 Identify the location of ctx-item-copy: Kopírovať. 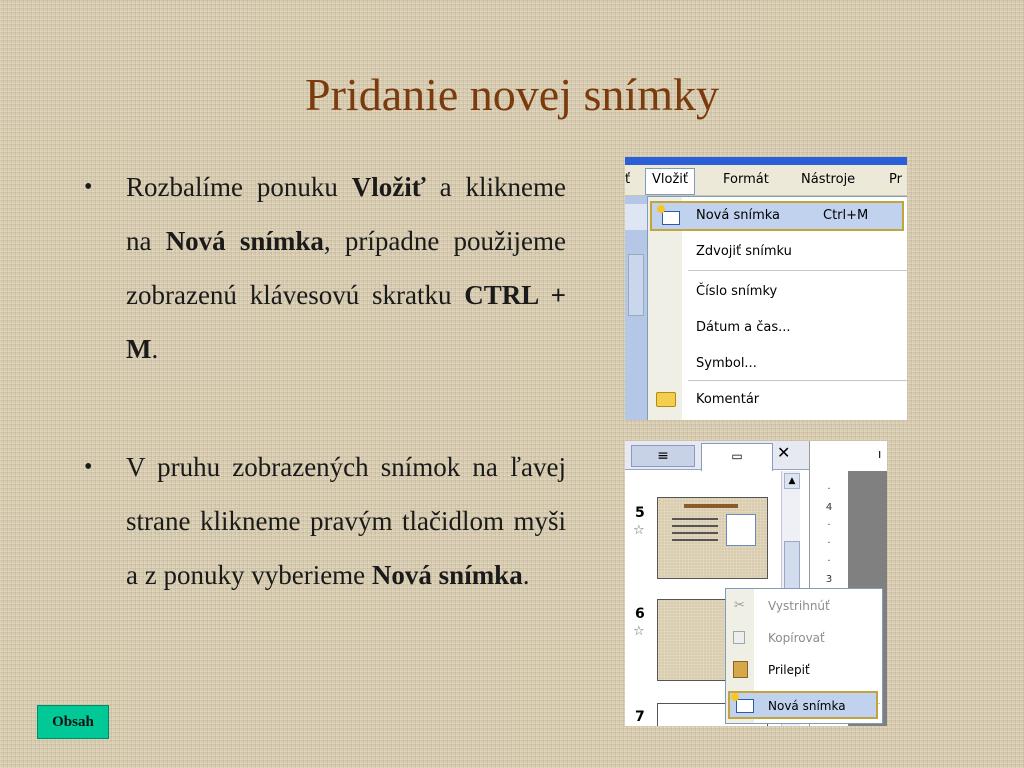
(804, 638).